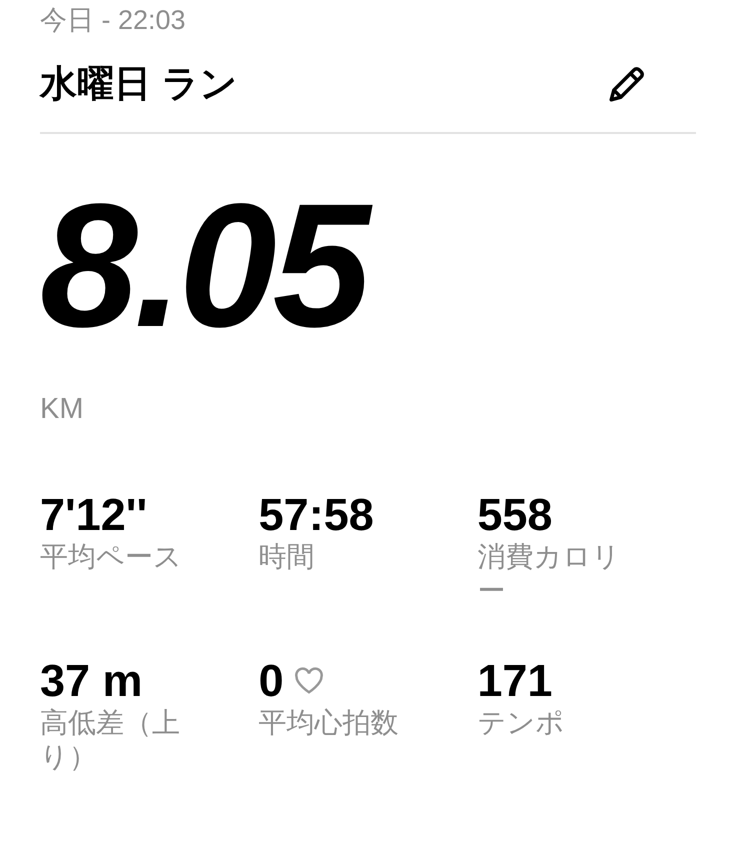 The height and width of the screenshot is (865, 736). What do you see at coordinates (139, 84) in the screenshot?
I see `activity-title: 水曜日 ラン` at bounding box center [139, 84].